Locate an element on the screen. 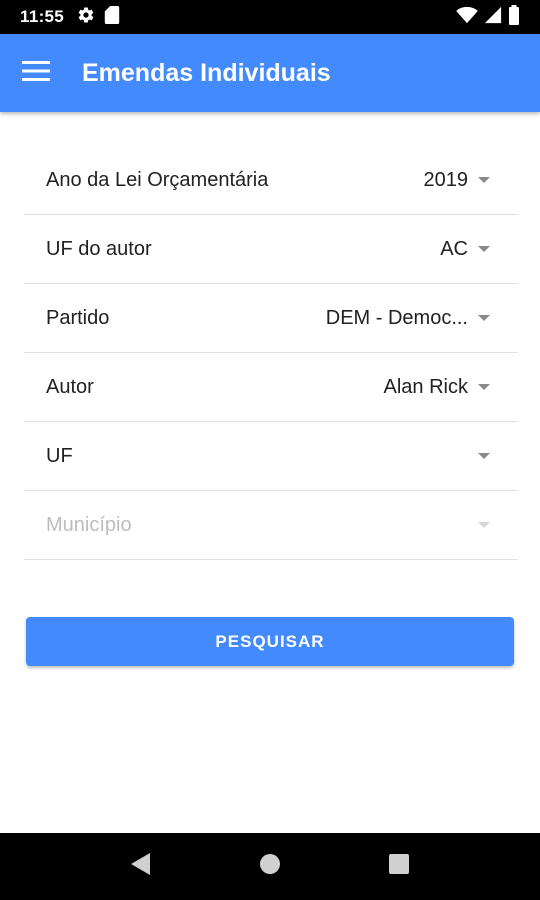  state-label: UF is located at coordinates (59, 455).